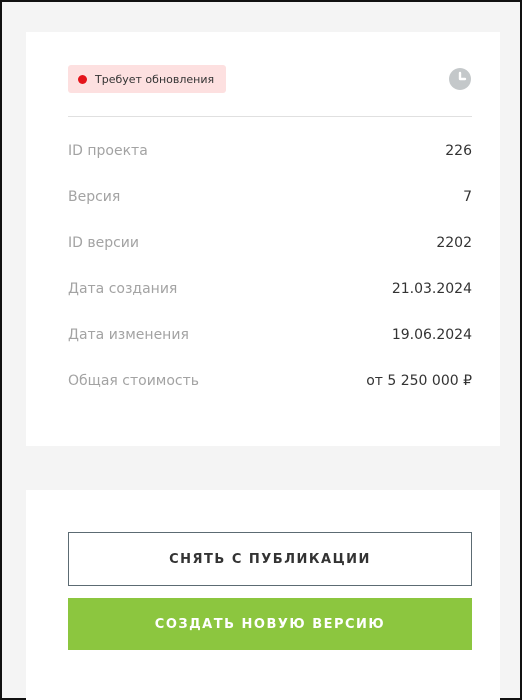 This screenshot has height=700, width=522. Describe the element at coordinates (458, 151) in the screenshot. I see `detail-value: 226` at that location.